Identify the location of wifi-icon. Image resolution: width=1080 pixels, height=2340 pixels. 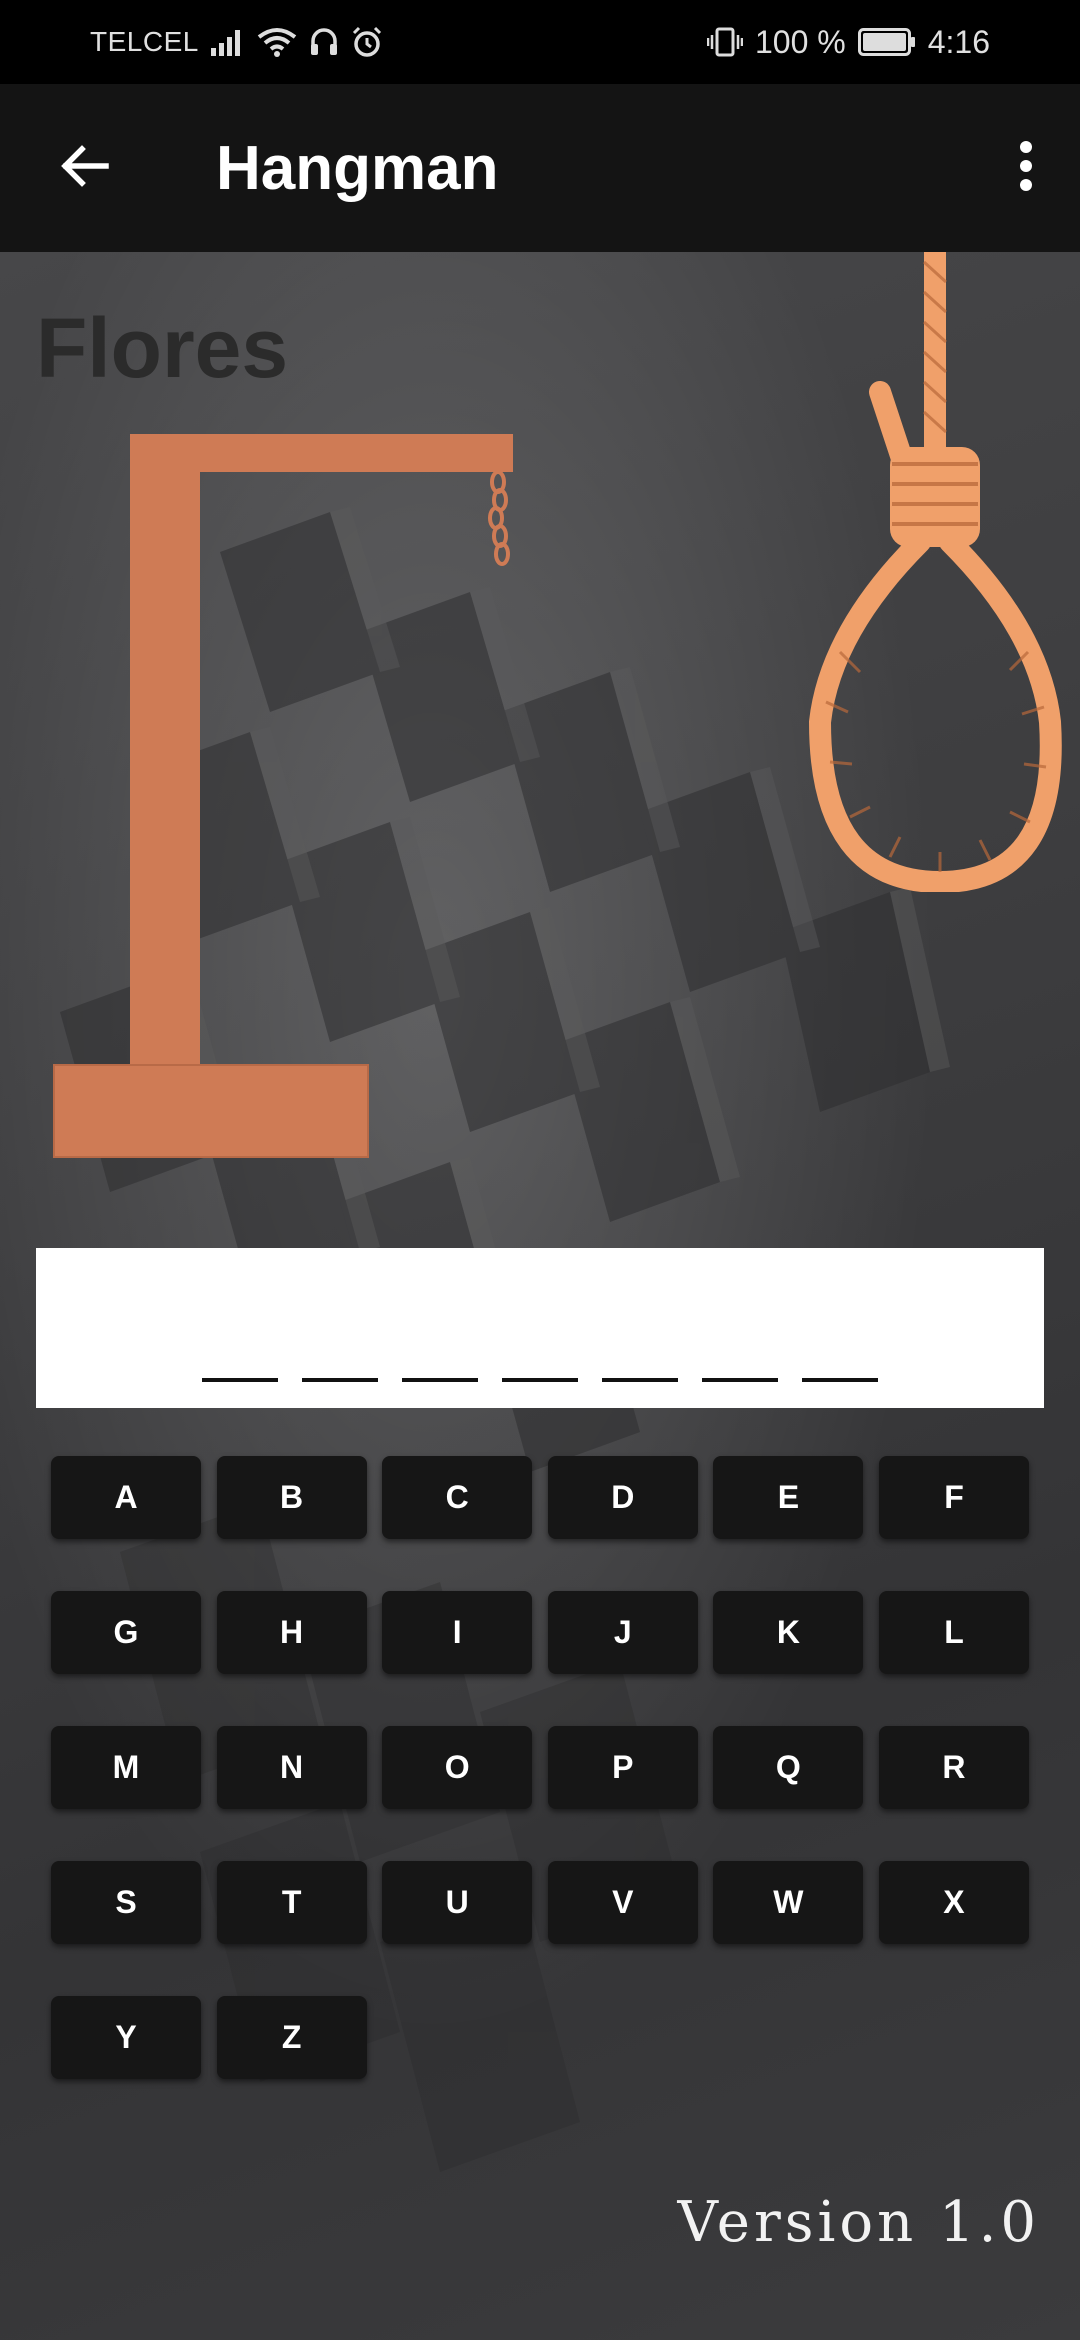
(277, 42).